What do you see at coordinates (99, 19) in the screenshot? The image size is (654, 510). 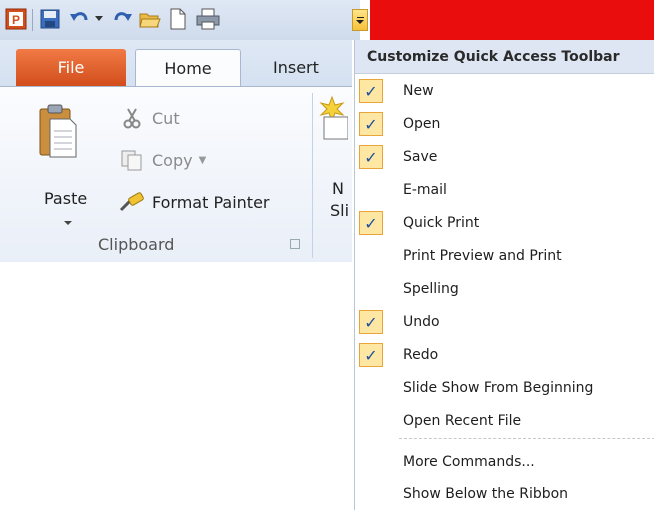 I see `undo-dropdown-icon` at bounding box center [99, 19].